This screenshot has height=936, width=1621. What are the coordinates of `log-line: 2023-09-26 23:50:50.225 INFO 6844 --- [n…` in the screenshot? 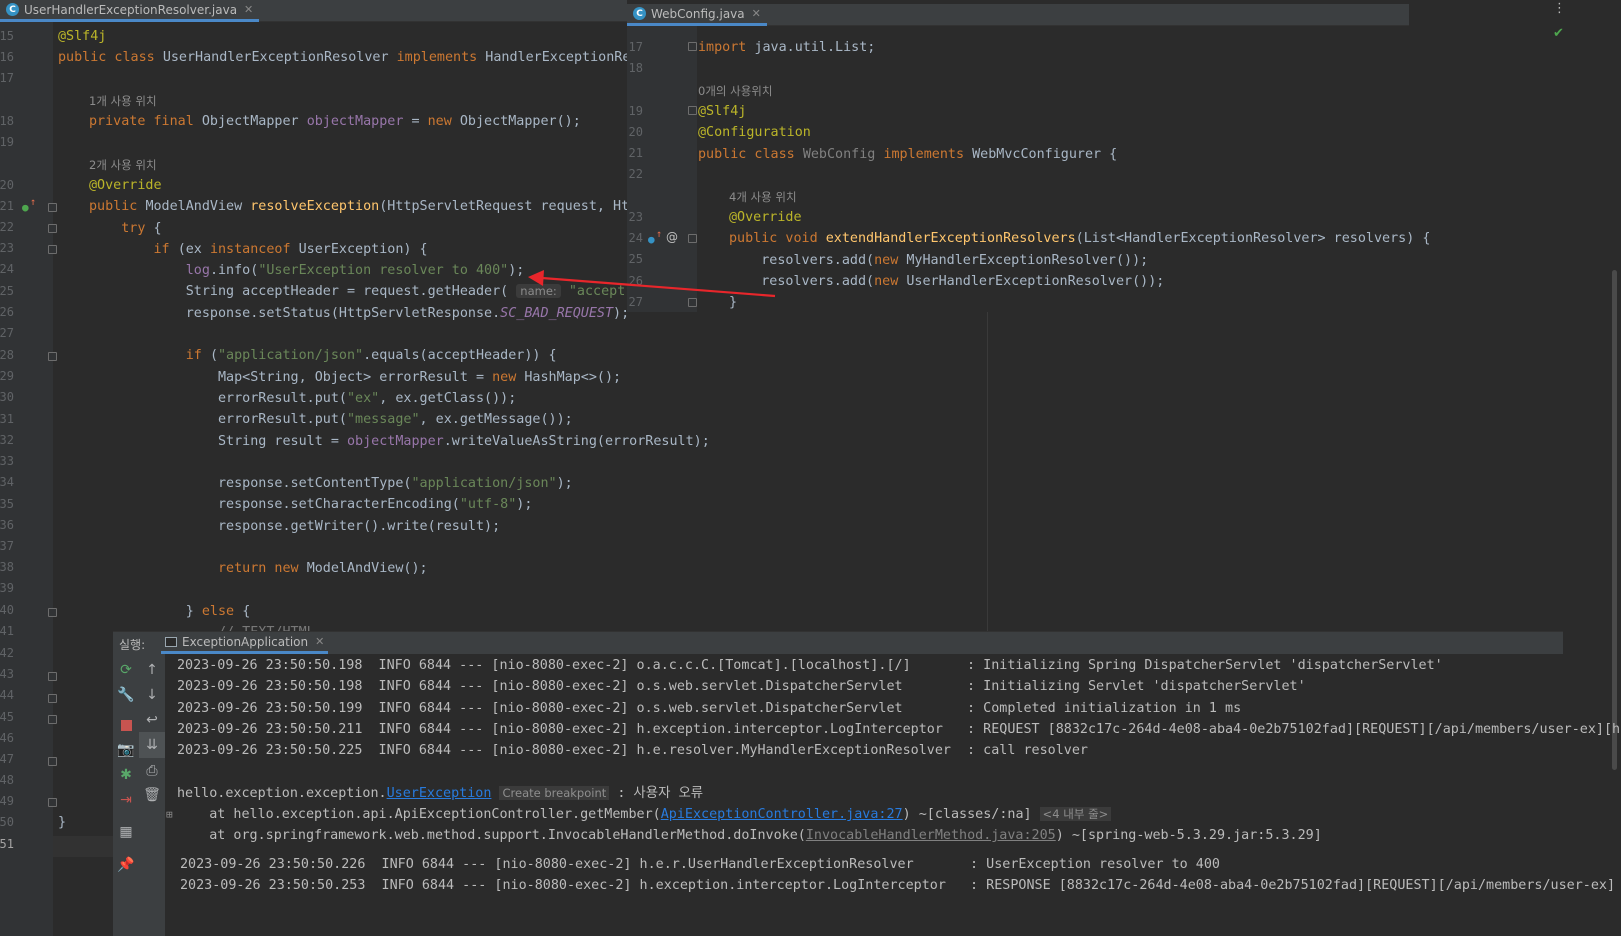 It's located at (632, 751).